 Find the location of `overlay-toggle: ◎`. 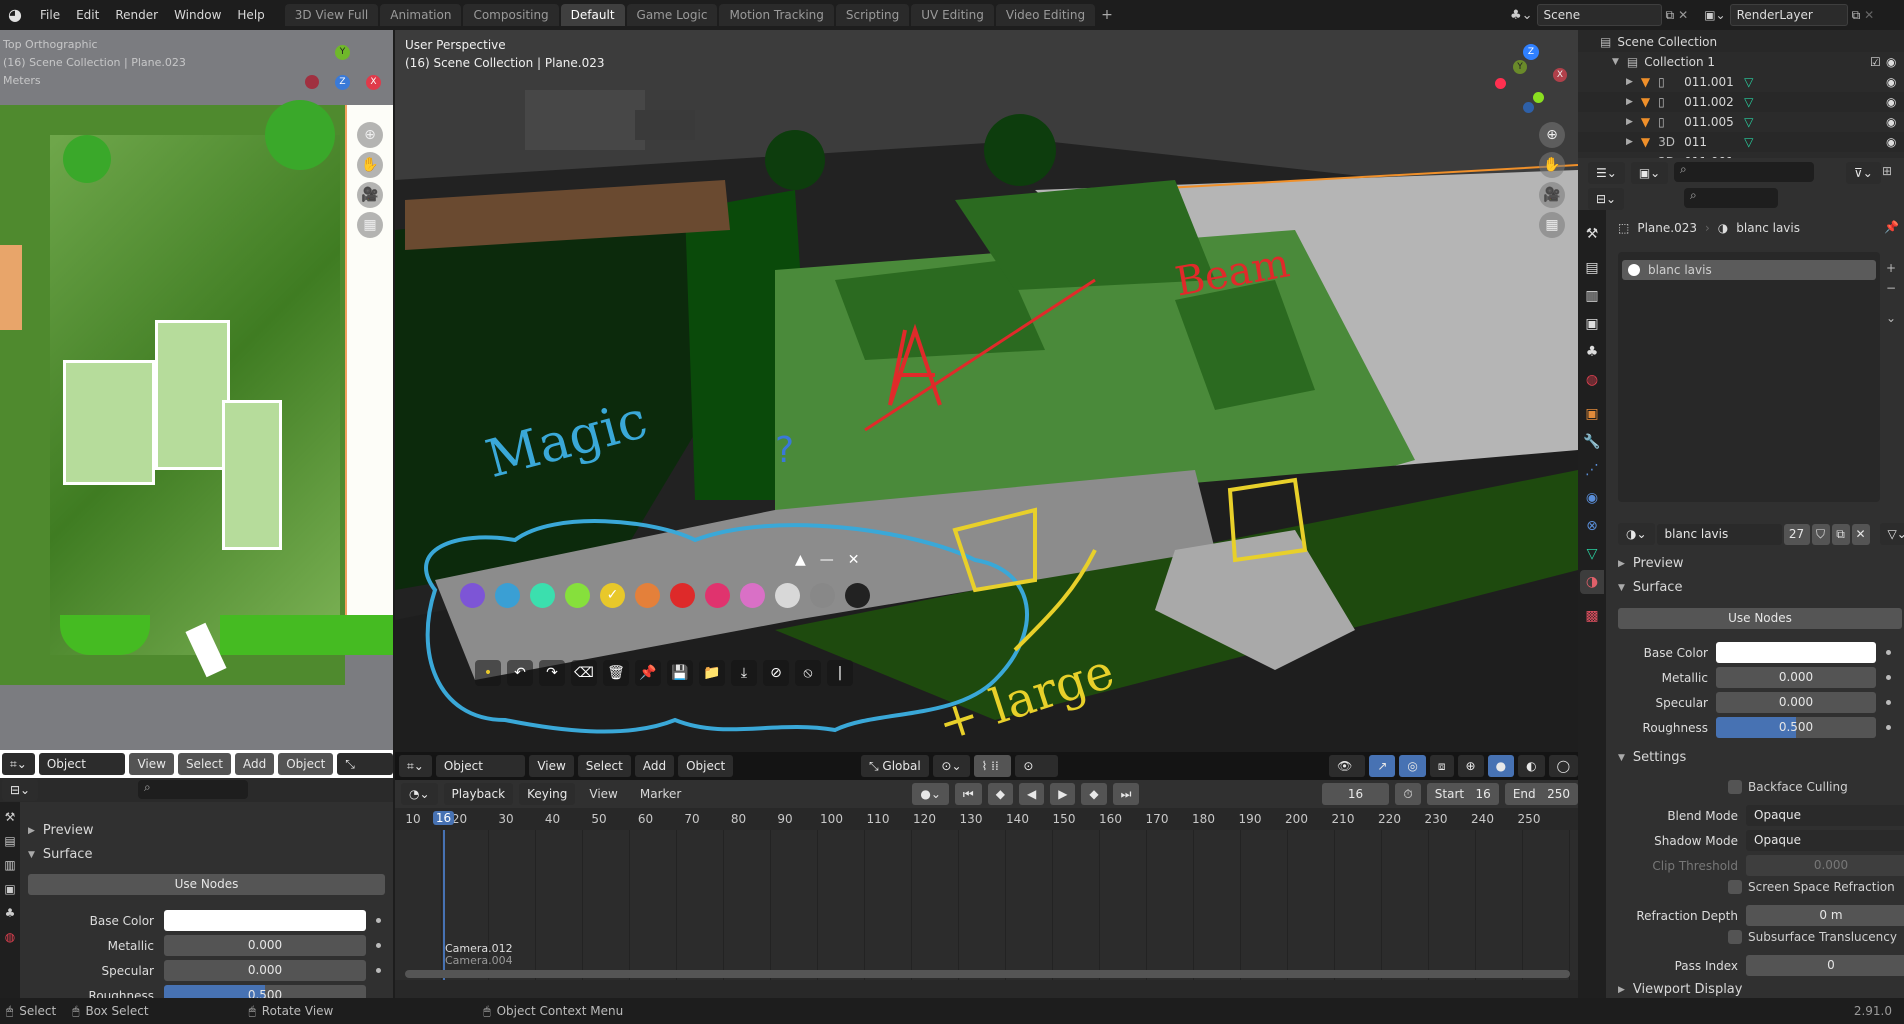

overlay-toggle: ◎ is located at coordinates (1412, 766).